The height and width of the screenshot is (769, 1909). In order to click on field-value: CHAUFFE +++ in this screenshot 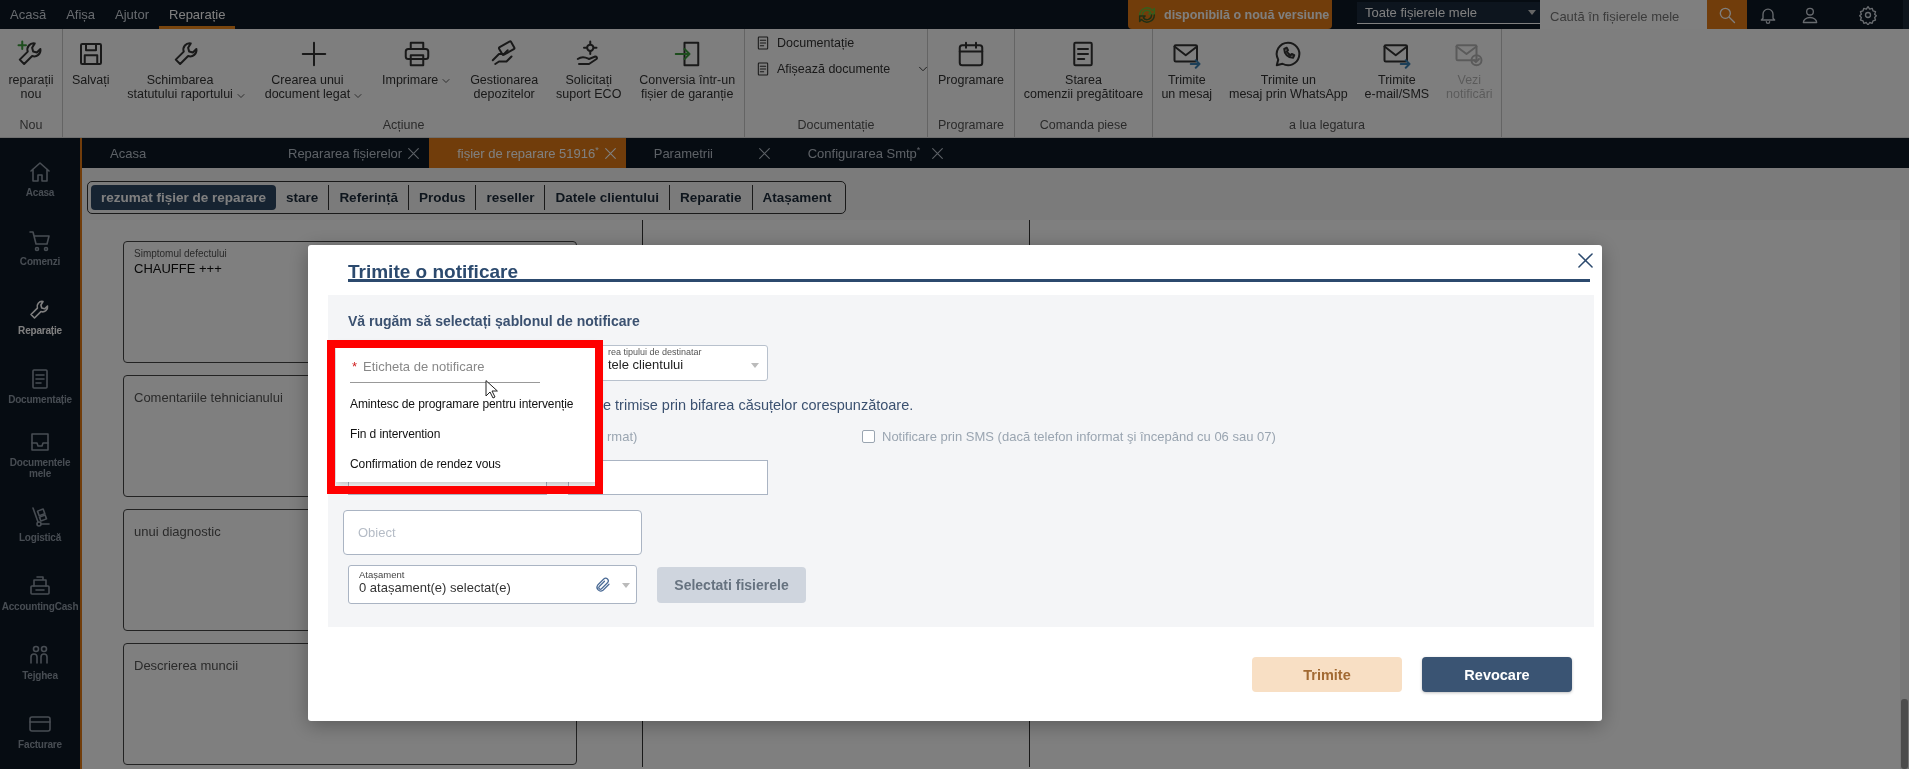, I will do `click(178, 268)`.